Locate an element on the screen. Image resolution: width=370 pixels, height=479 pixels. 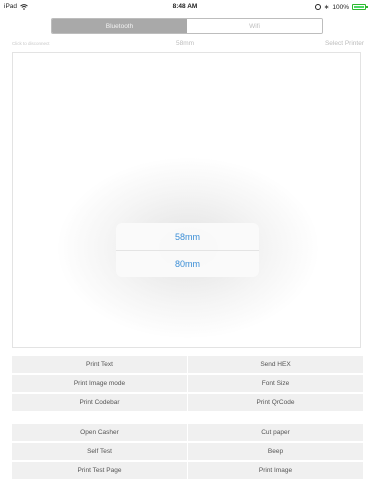
alarm-icon is located at coordinates (317, 7).